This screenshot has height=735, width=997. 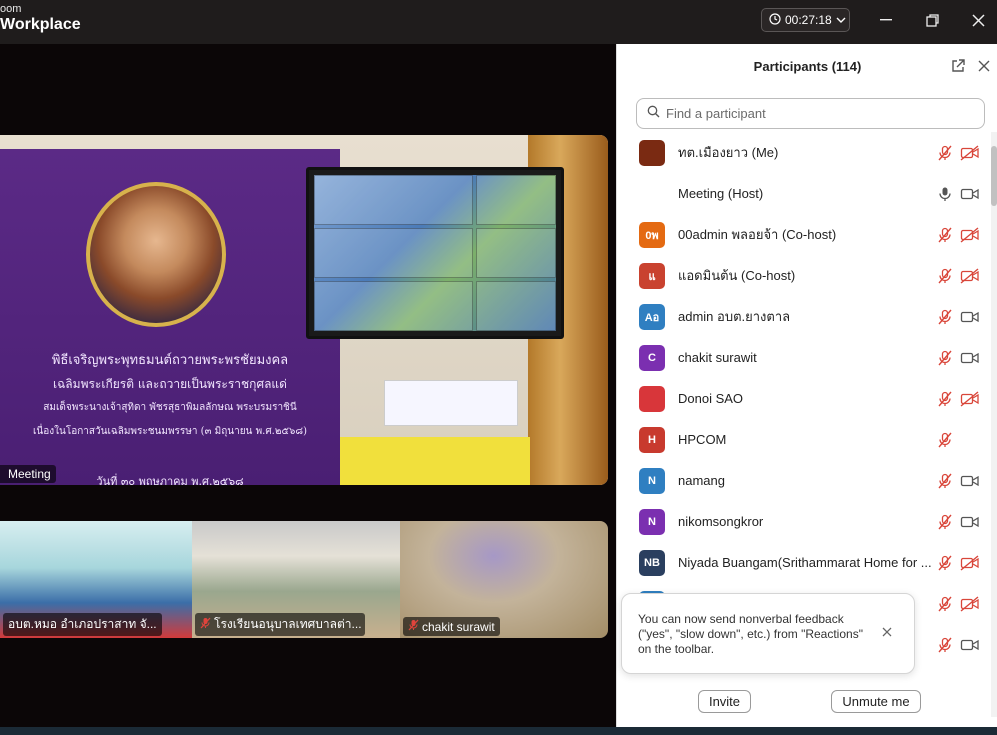 What do you see at coordinates (652, 357) in the screenshot?
I see `participant-avatar: C` at bounding box center [652, 357].